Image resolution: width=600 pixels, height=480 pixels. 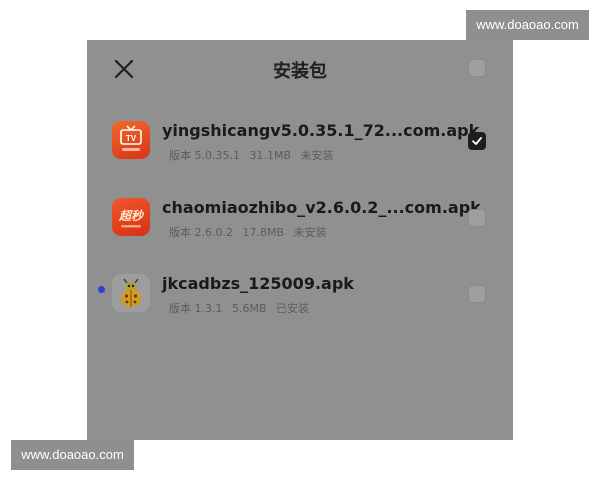 I want to click on ladybug-app-icon, so click(x=131, y=293).